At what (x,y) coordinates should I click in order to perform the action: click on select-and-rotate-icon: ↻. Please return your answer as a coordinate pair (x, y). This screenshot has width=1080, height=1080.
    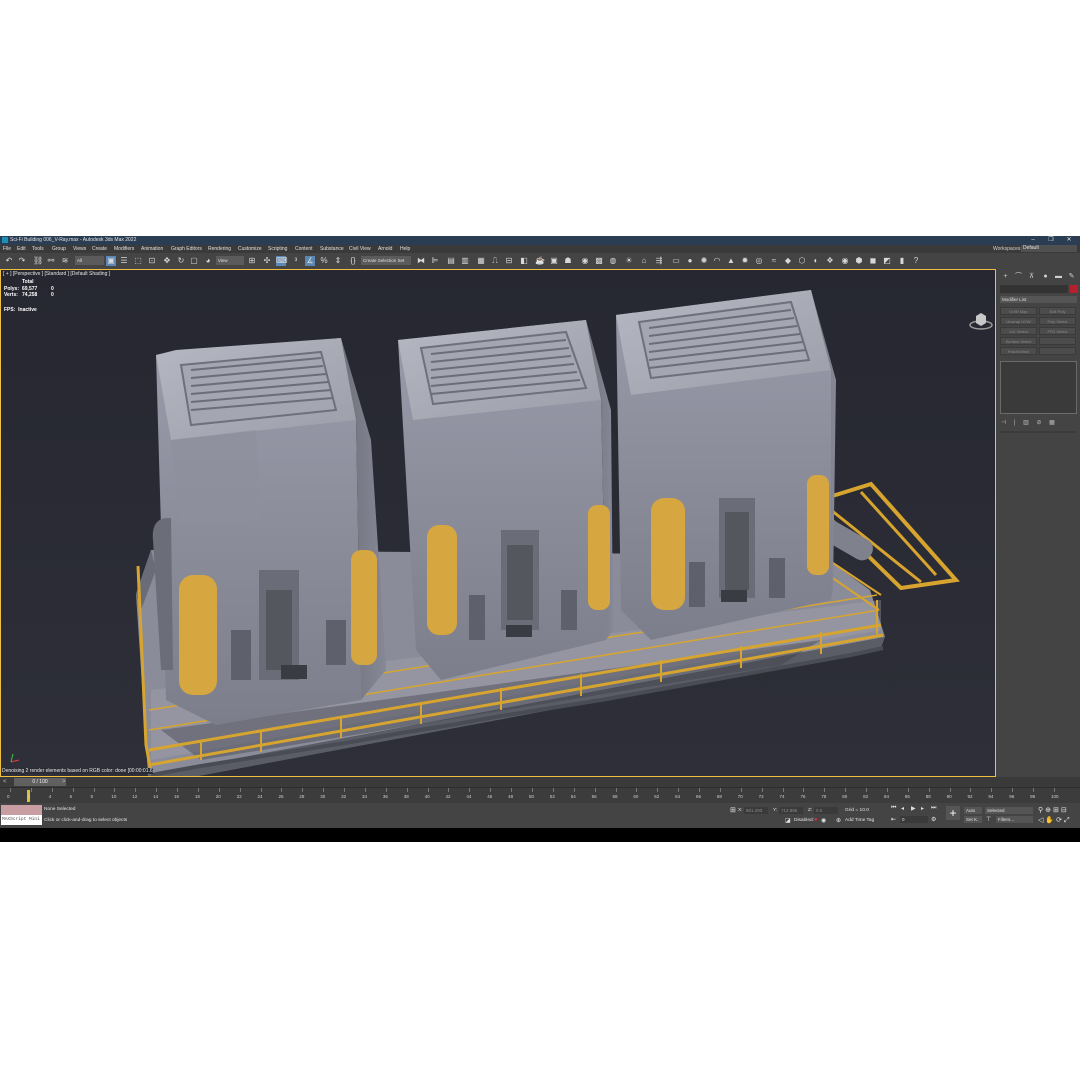
    Looking at the image, I should click on (181, 261).